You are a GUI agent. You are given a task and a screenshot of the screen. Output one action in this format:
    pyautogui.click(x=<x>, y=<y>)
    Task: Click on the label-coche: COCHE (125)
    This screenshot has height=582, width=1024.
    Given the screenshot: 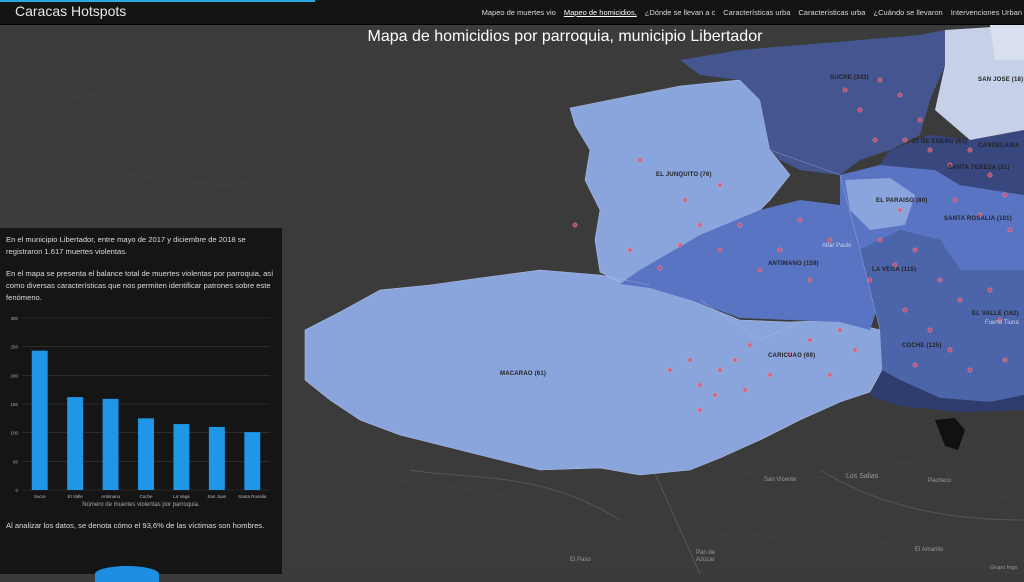 What is the action you would take?
    pyautogui.click(x=922, y=346)
    